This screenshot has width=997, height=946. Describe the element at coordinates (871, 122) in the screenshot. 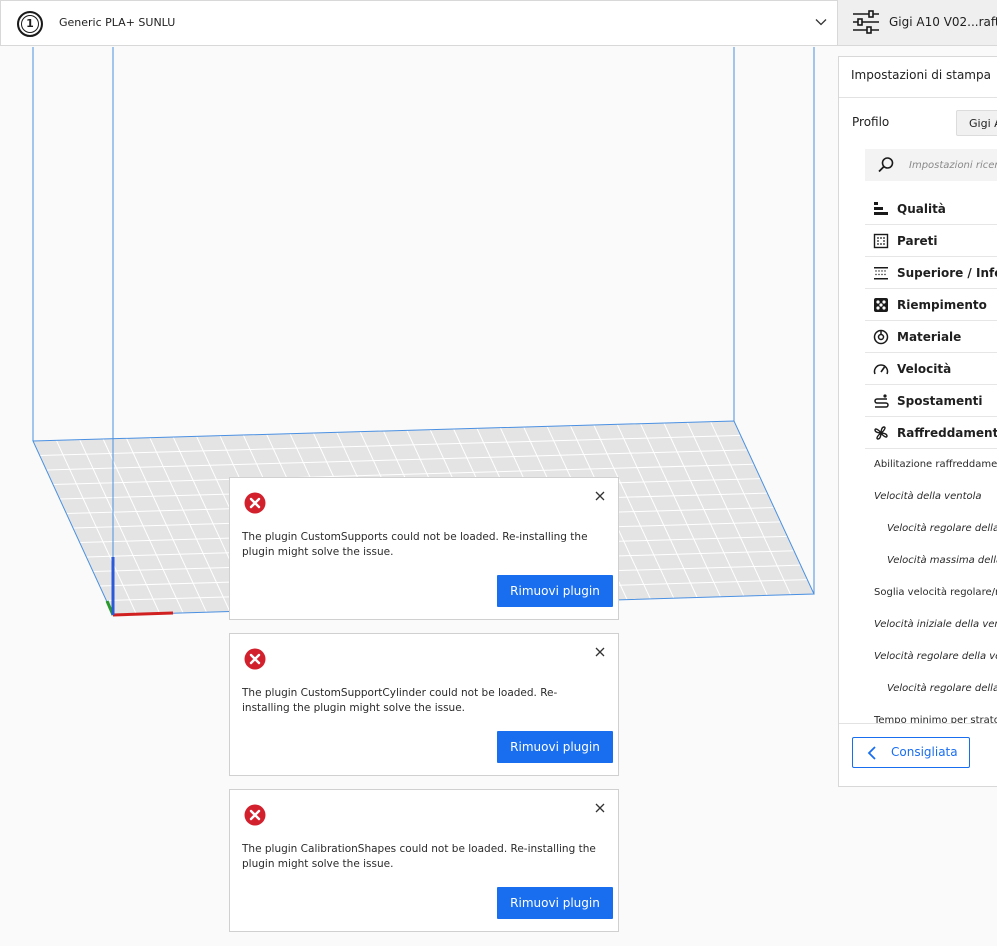

I see `profile-label: Profilo` at that location.